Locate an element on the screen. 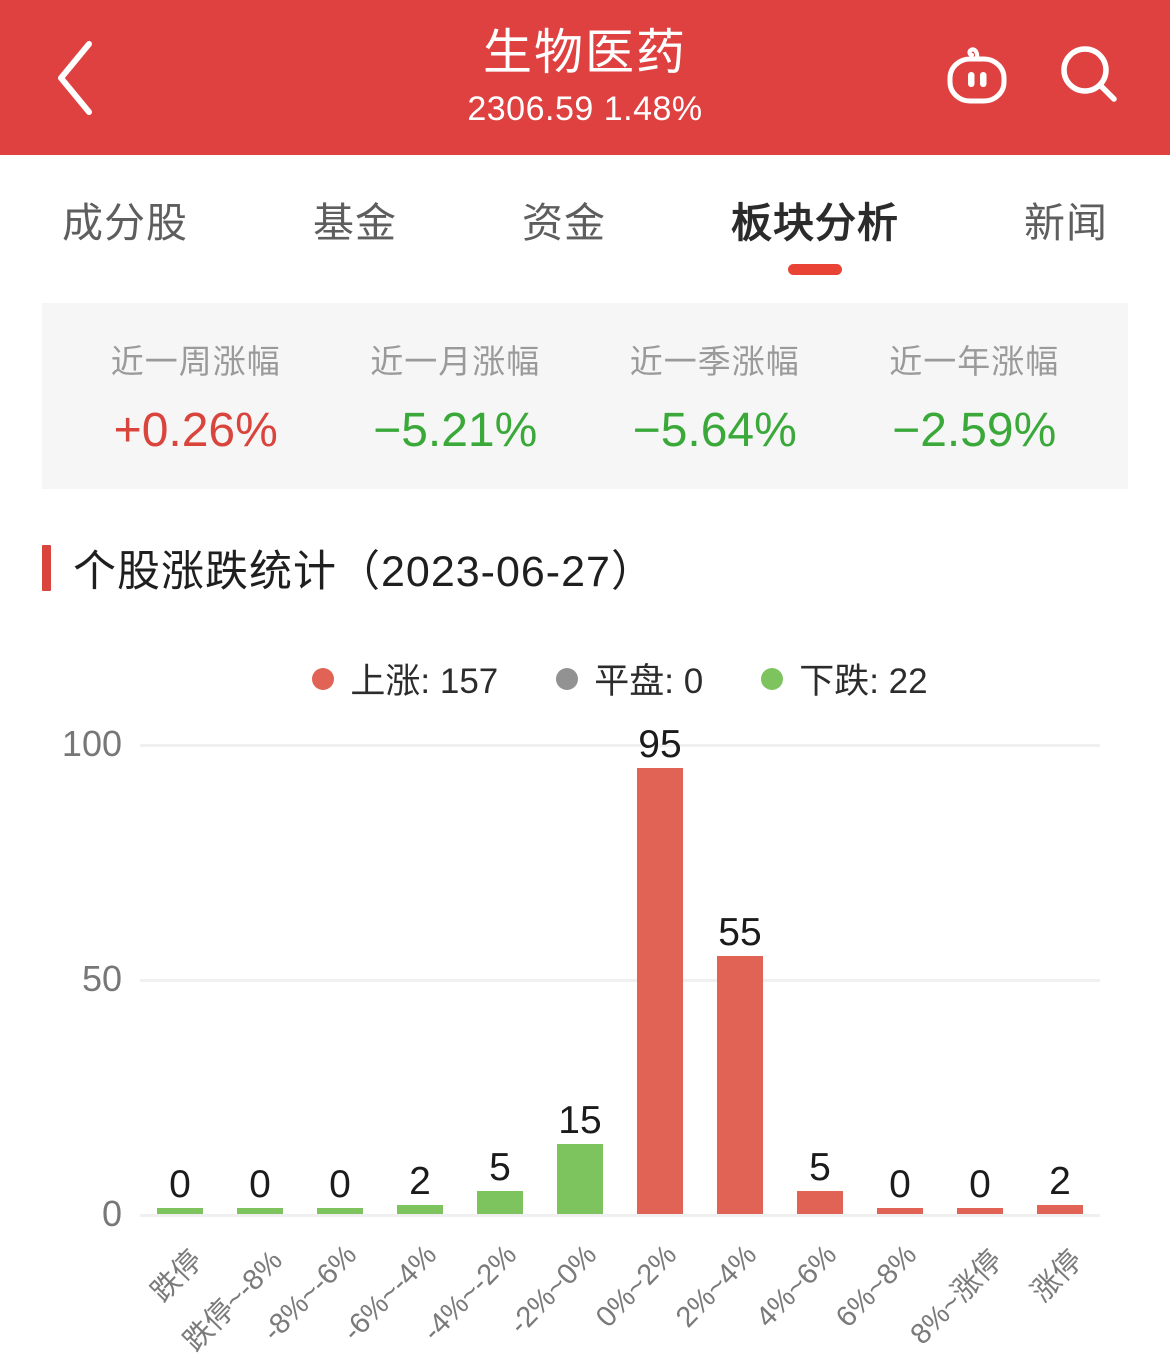 The image size is (1170, 1361). tab-bar: 成分股 基金 资金 板块分析 新闻 is located at coordinates (585, 224).